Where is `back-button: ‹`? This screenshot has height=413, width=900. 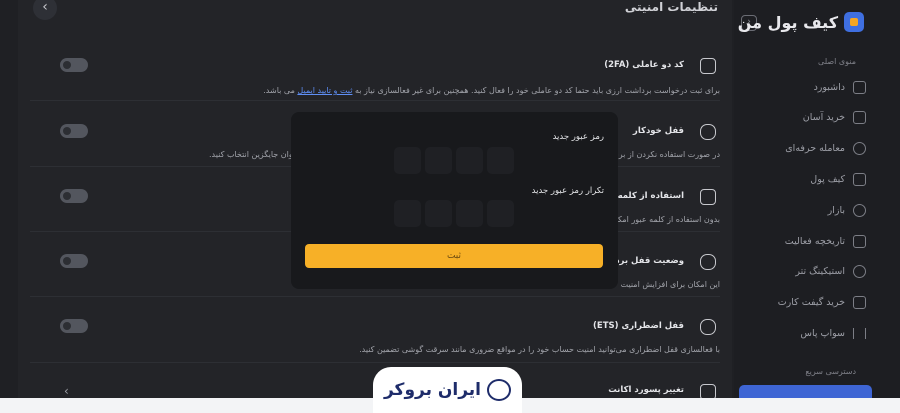
back-button: ‹ is located at coordinates (45, 10).